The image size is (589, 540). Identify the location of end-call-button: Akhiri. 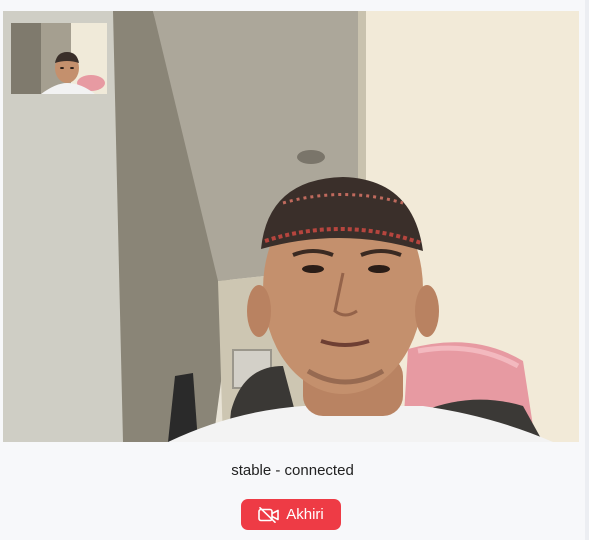
(291, 514).